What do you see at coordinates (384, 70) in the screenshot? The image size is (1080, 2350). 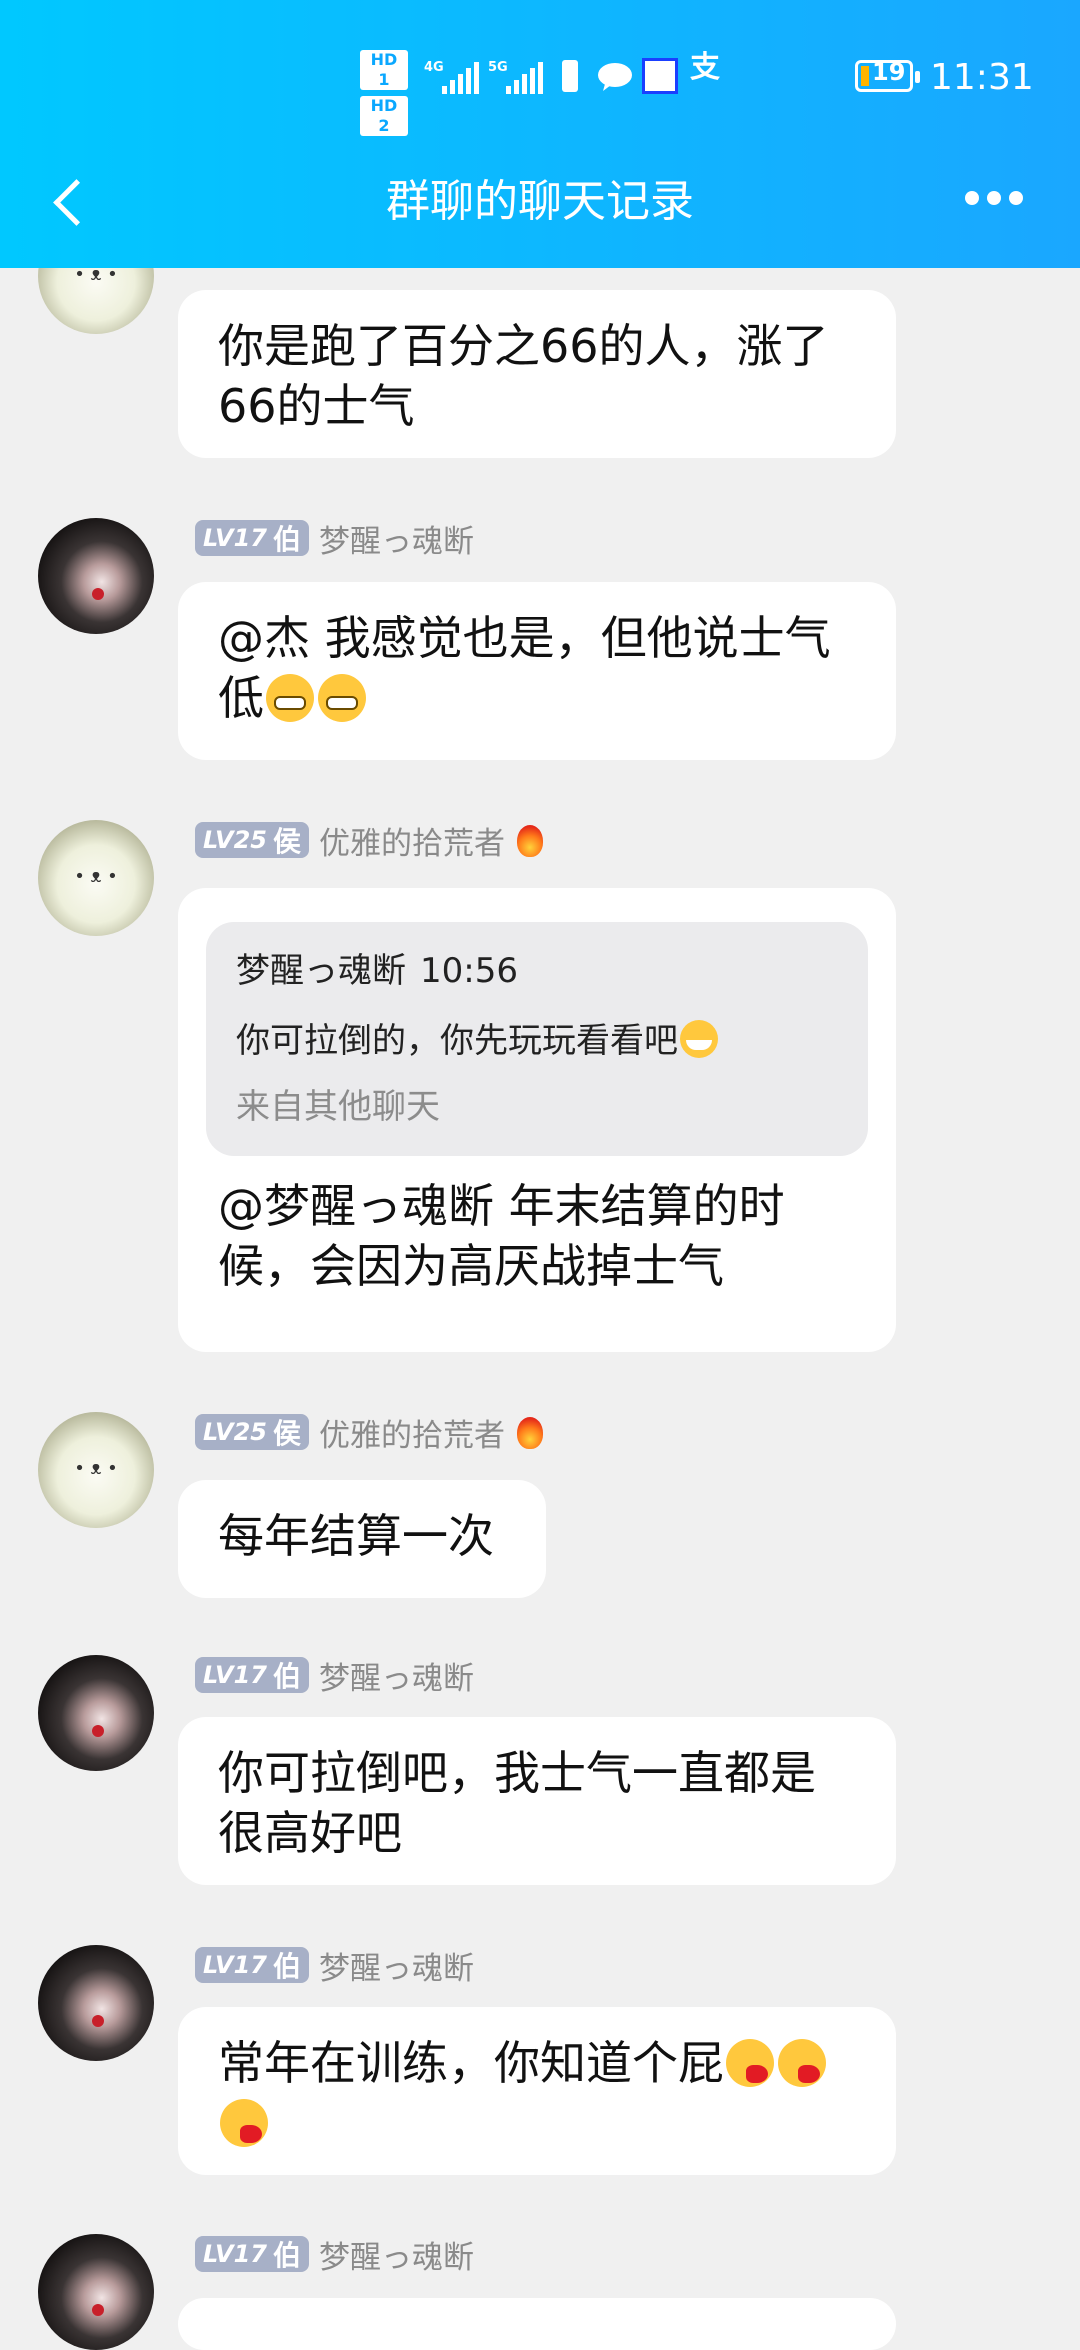 I see `hd1-label: HD 1` at bounding box center [384, 70].